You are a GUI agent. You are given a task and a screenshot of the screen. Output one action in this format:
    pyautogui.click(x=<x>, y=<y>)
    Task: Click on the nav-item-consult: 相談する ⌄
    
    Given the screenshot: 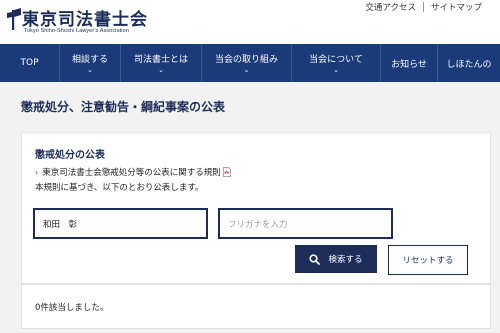 What is the action you would take?
    pyautogui.click(x=90, y=63)
    